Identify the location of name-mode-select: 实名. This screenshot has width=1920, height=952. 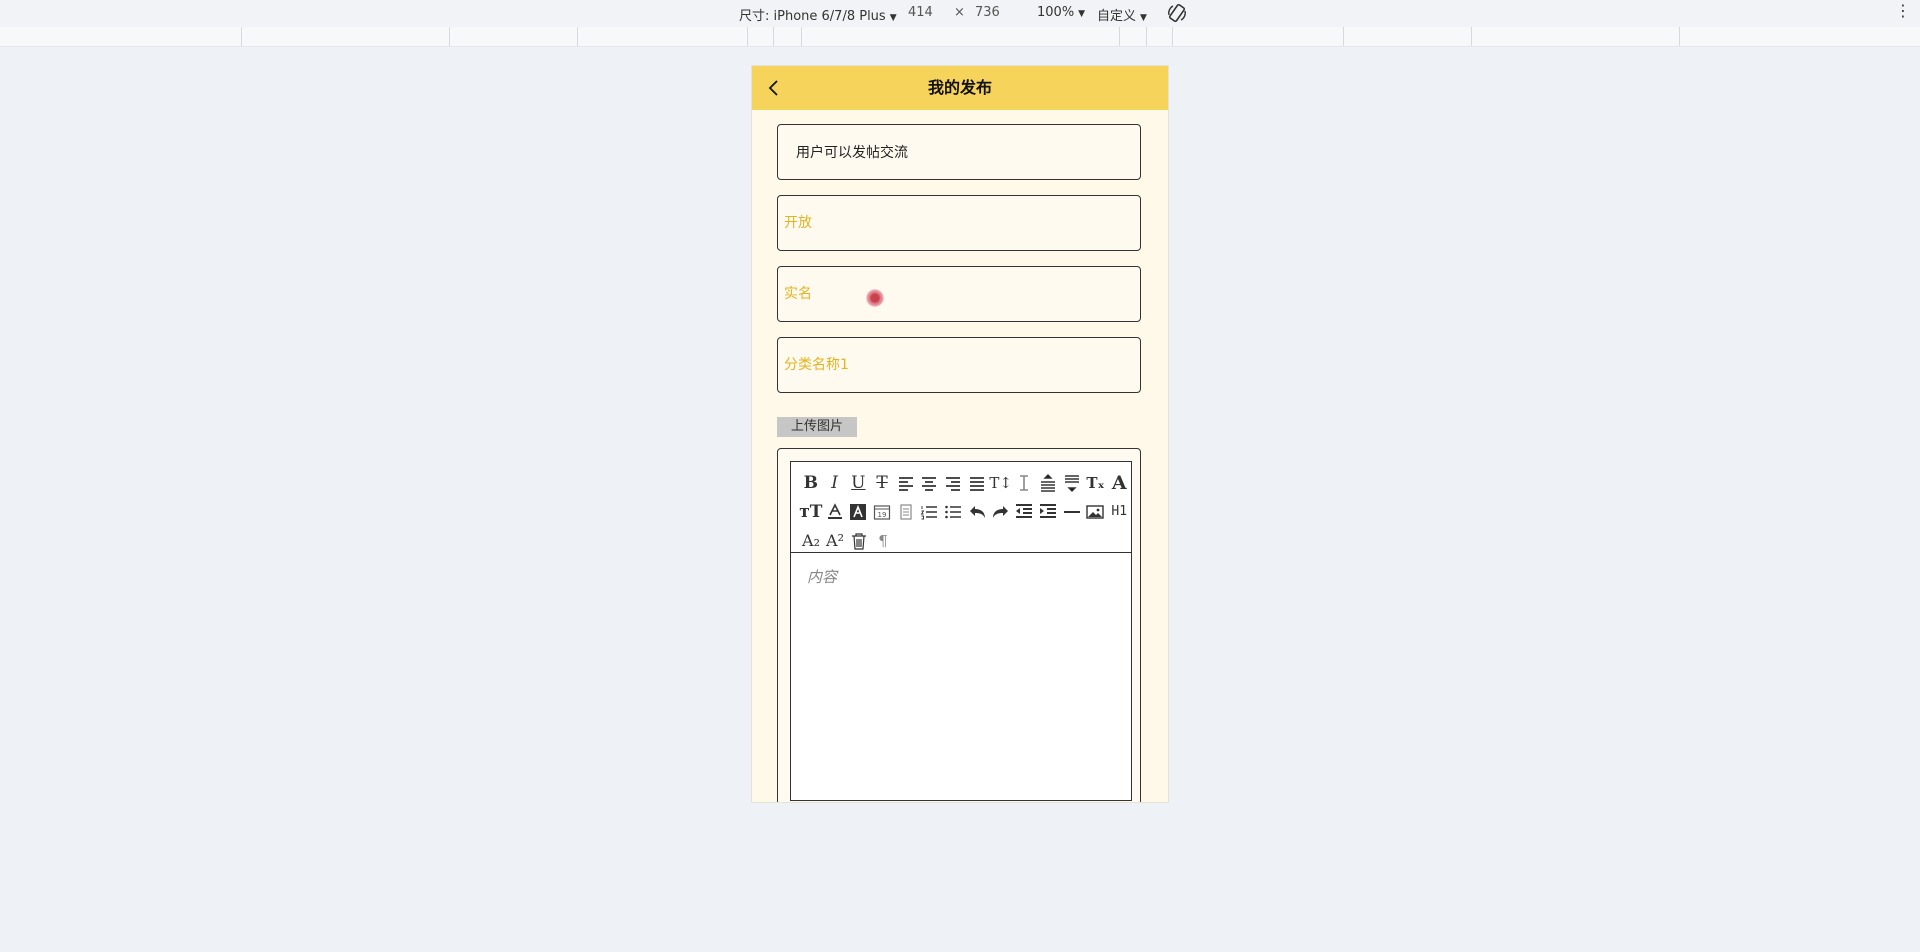
(959, 294).